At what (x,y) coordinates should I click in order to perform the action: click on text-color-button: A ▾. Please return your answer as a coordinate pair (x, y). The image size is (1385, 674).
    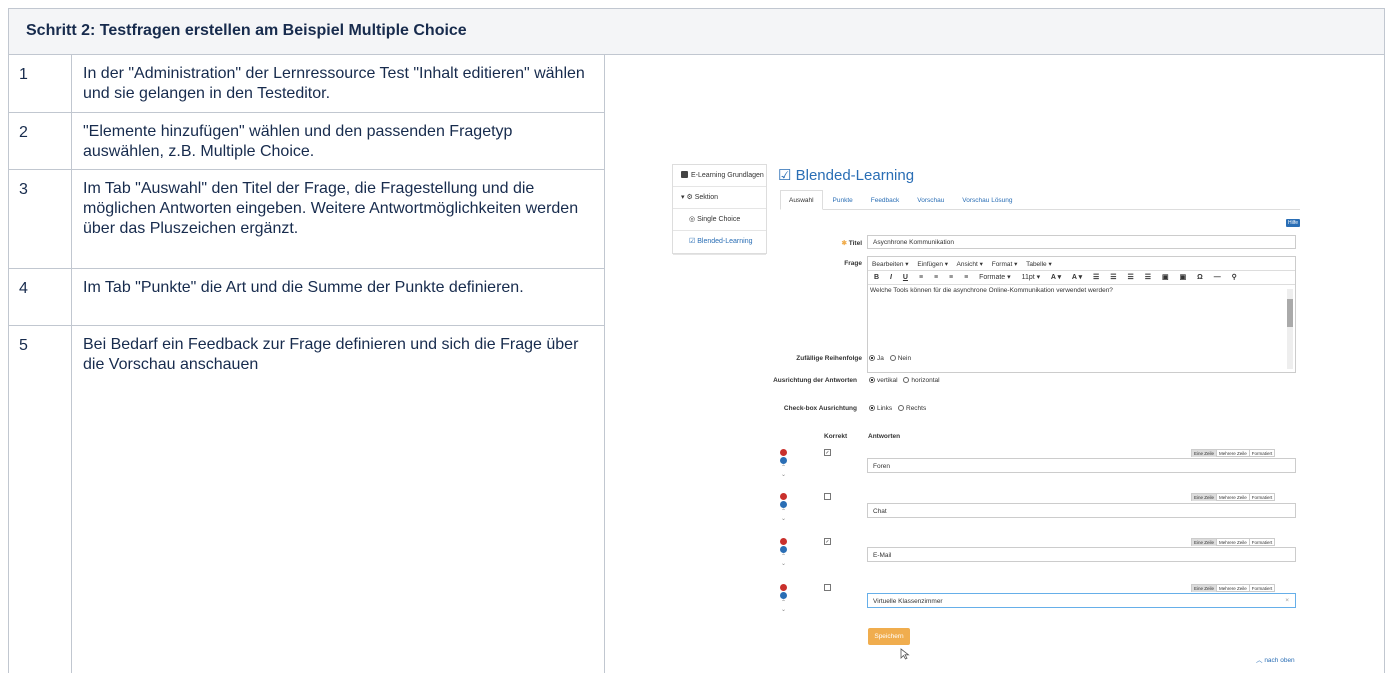
    Looking at the image, I should click on (1056, 277).